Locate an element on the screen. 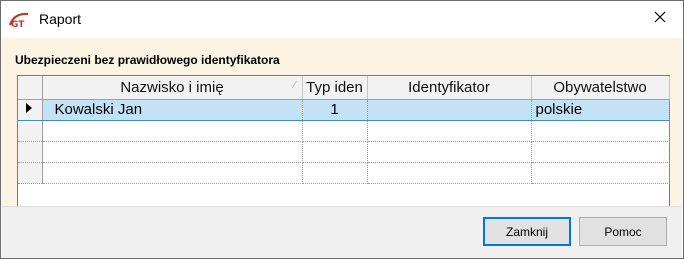 This screenshot has width=684, height=259. cell-citizenship: polskie is located at coordinates (600, 109).